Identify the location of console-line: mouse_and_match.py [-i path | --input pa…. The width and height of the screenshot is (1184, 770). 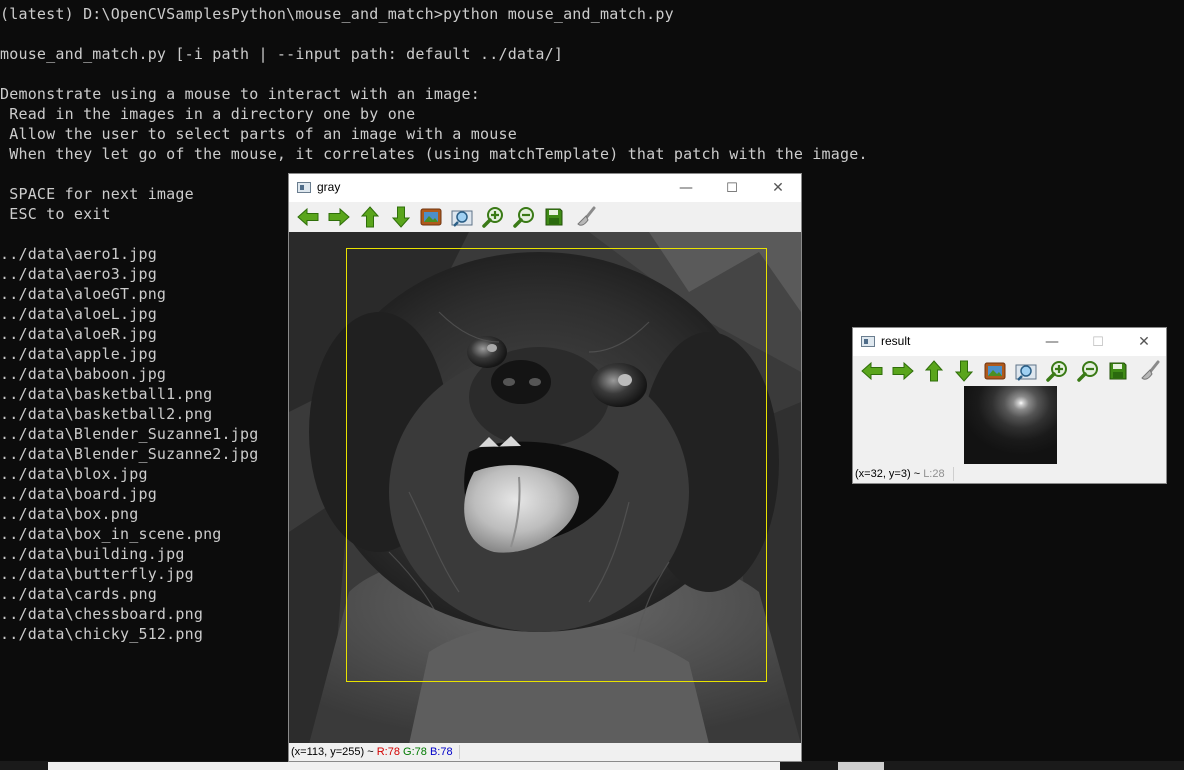
(282, 54).